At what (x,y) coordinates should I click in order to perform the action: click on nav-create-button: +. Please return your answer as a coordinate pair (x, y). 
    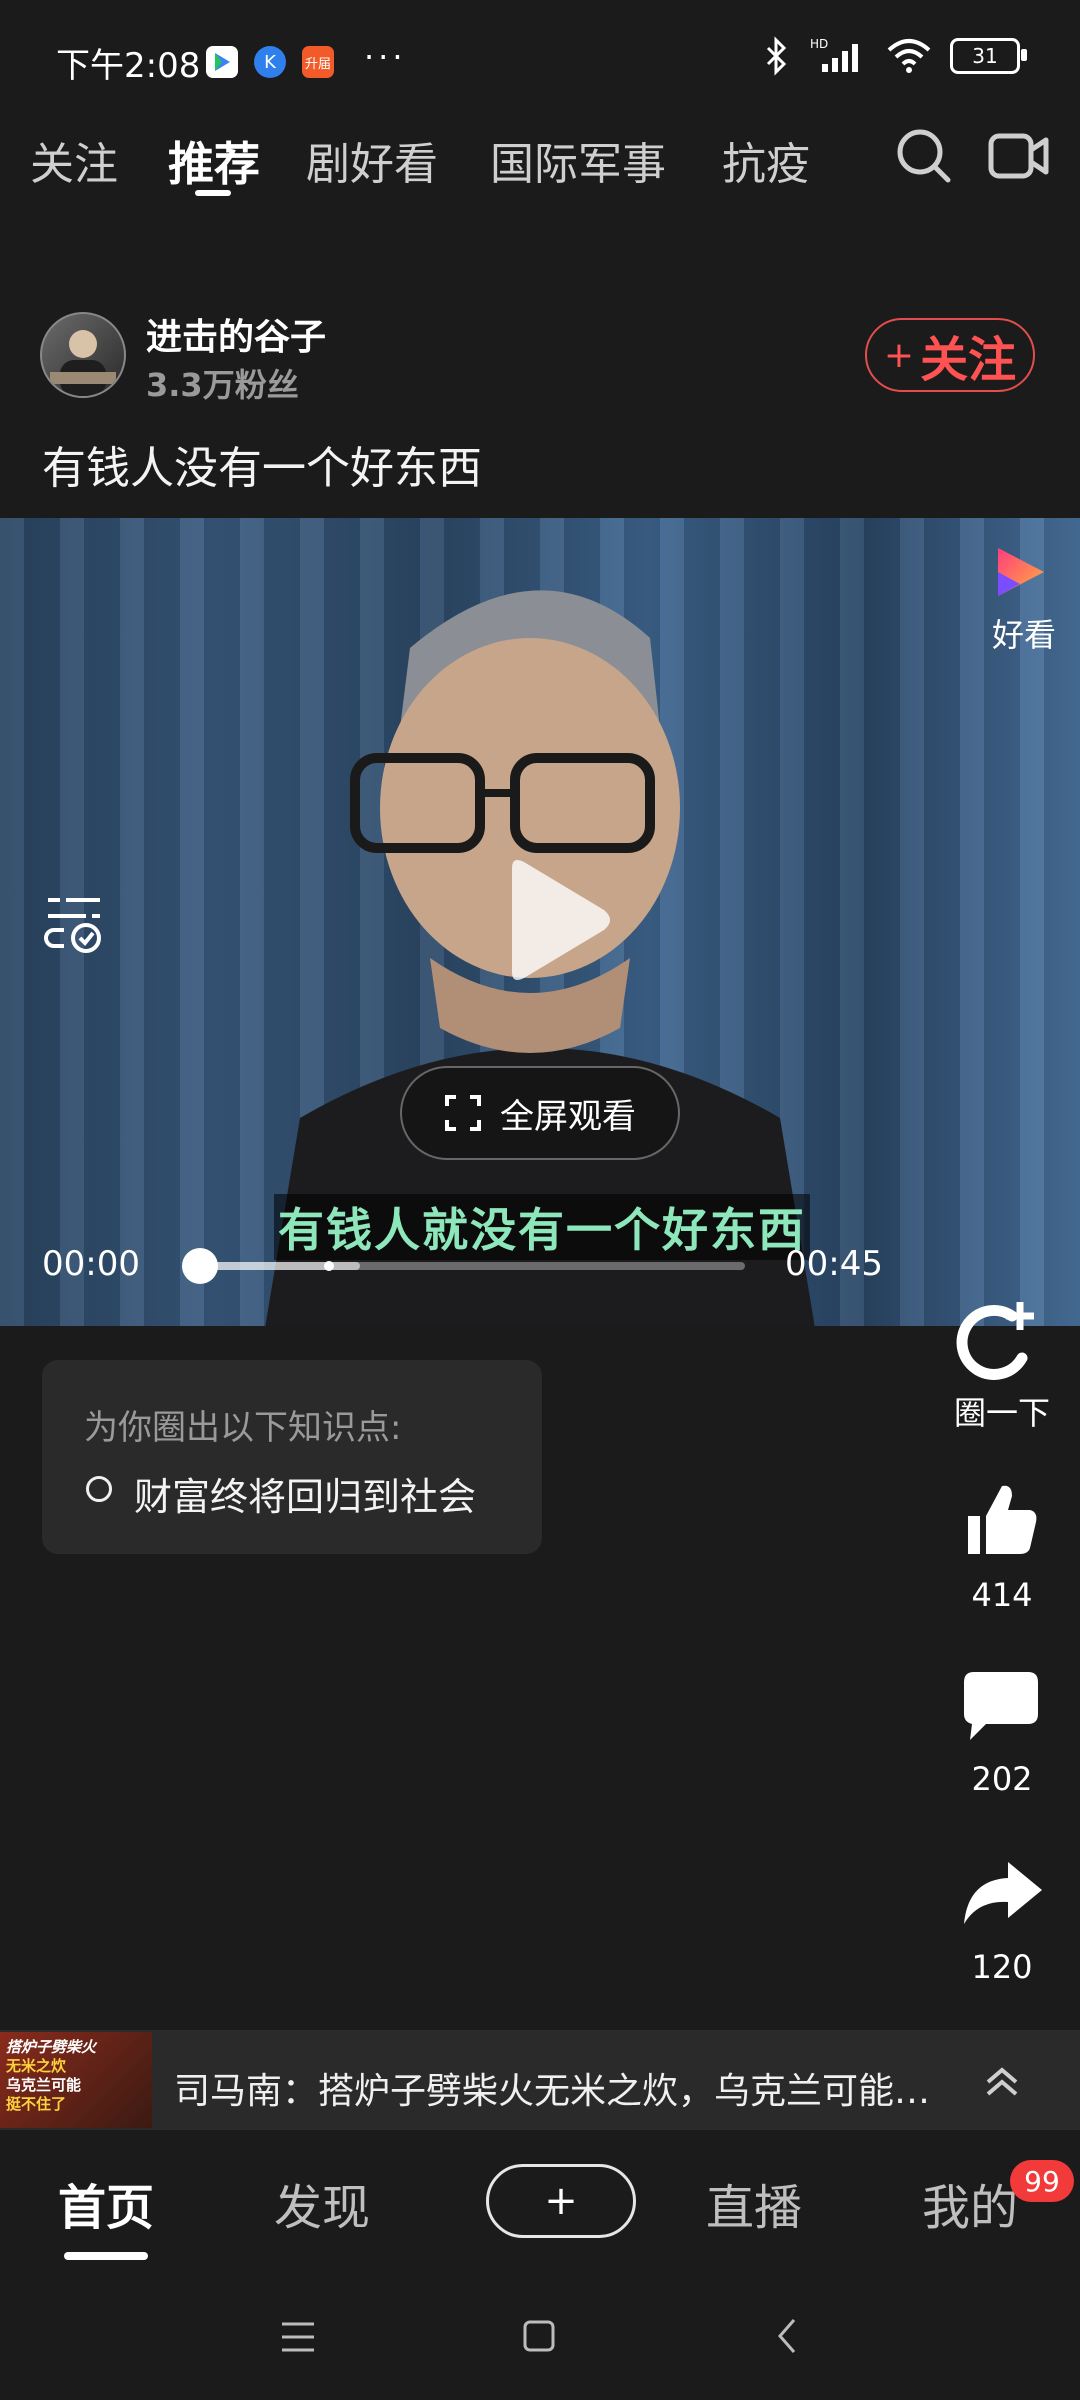
    Looking at the image, I should click on (561, 2201).